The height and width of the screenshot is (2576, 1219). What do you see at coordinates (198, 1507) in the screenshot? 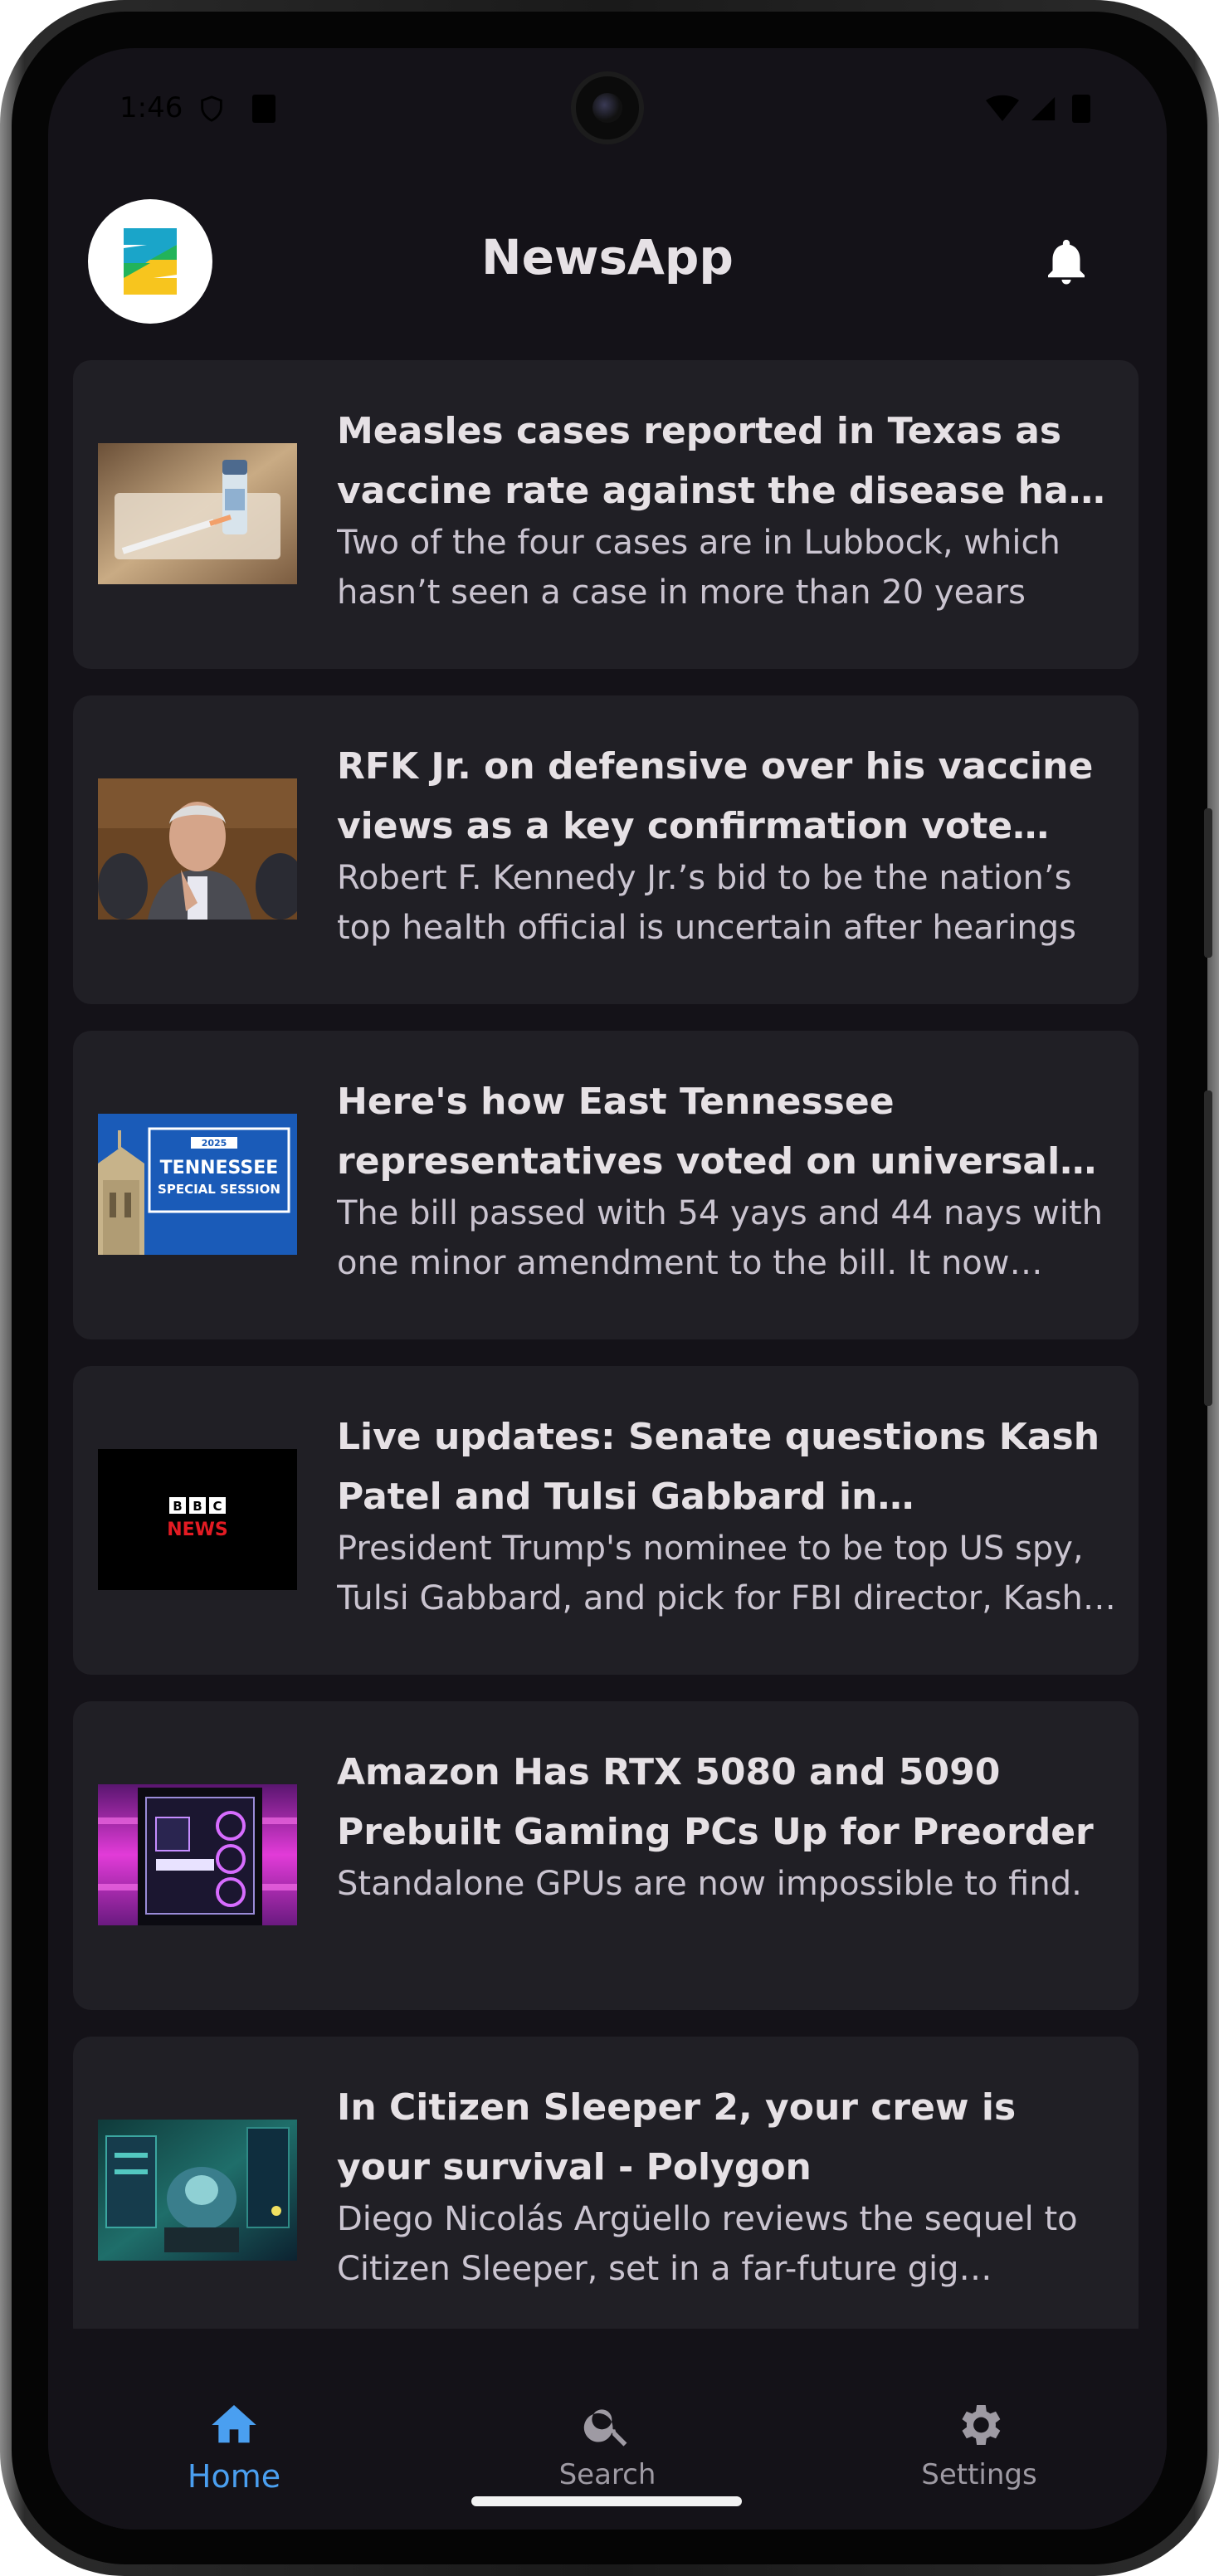
I see `bbc-letter-b2: B` at bounding box center [198, 1507].